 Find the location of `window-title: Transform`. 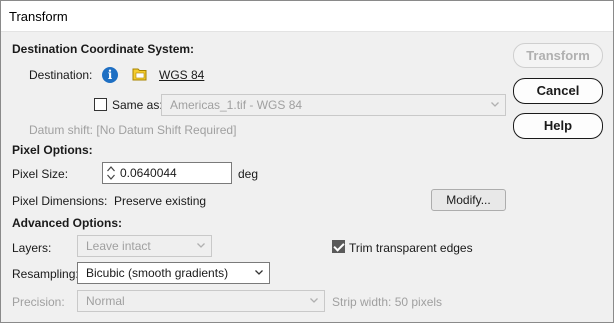

window-title: Transform is located at coordinates (38, 16).